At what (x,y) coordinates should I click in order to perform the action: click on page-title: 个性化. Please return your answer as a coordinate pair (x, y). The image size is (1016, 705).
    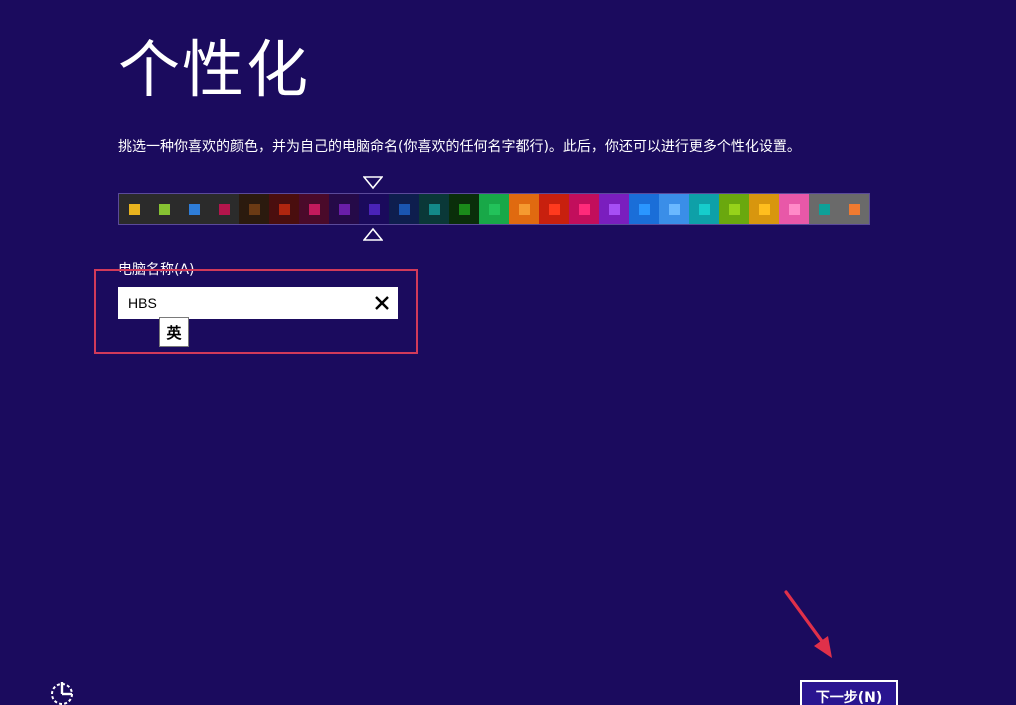
    Looking at the image, I should click on (214, 69).